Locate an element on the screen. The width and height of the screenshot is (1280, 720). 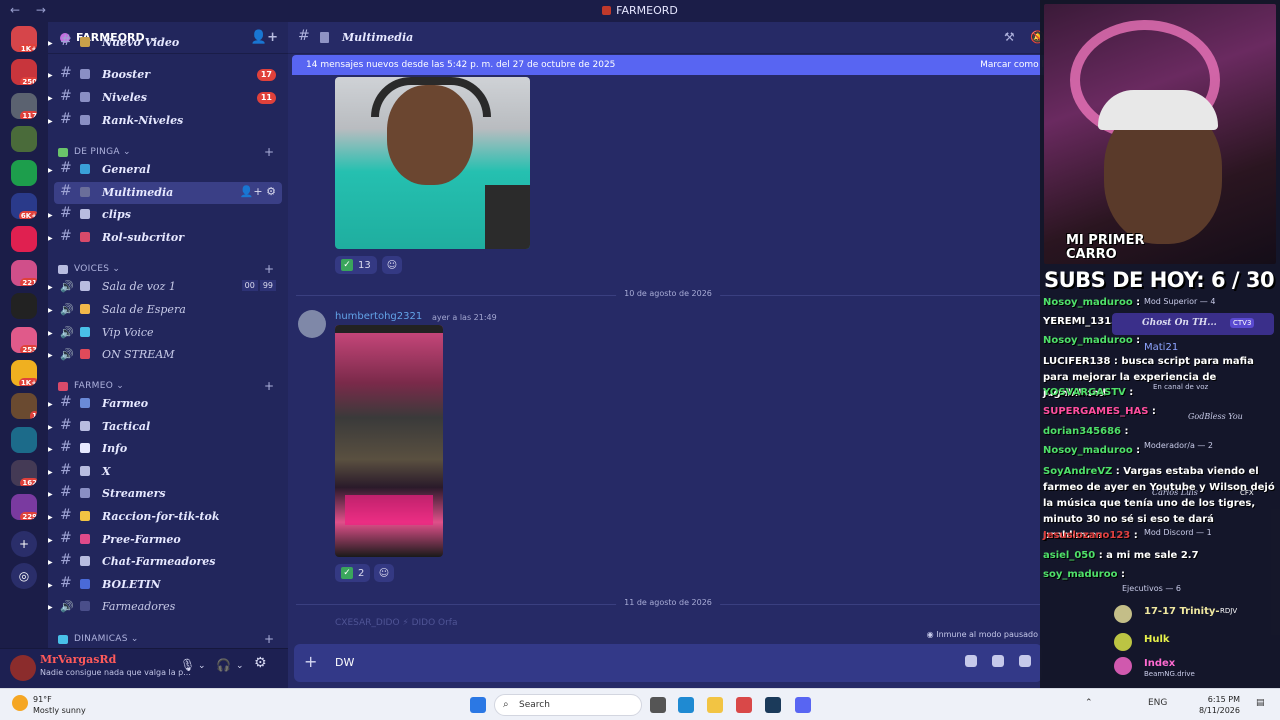
channel-vip-voice: ▶ 🔊 Vip Voice is located at coordinates (168, 333).